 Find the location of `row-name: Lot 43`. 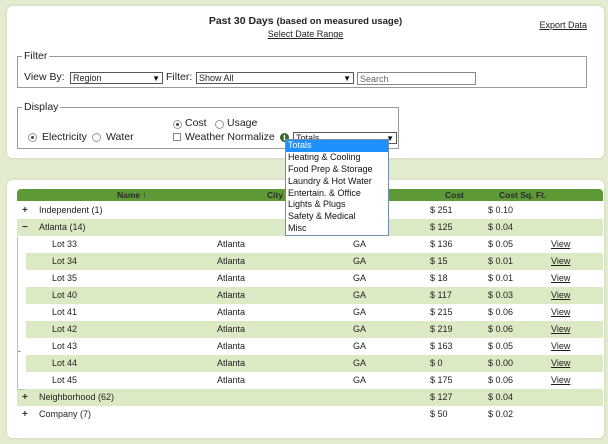

row-name: Lot 43 is located at coordinates (65, 346).